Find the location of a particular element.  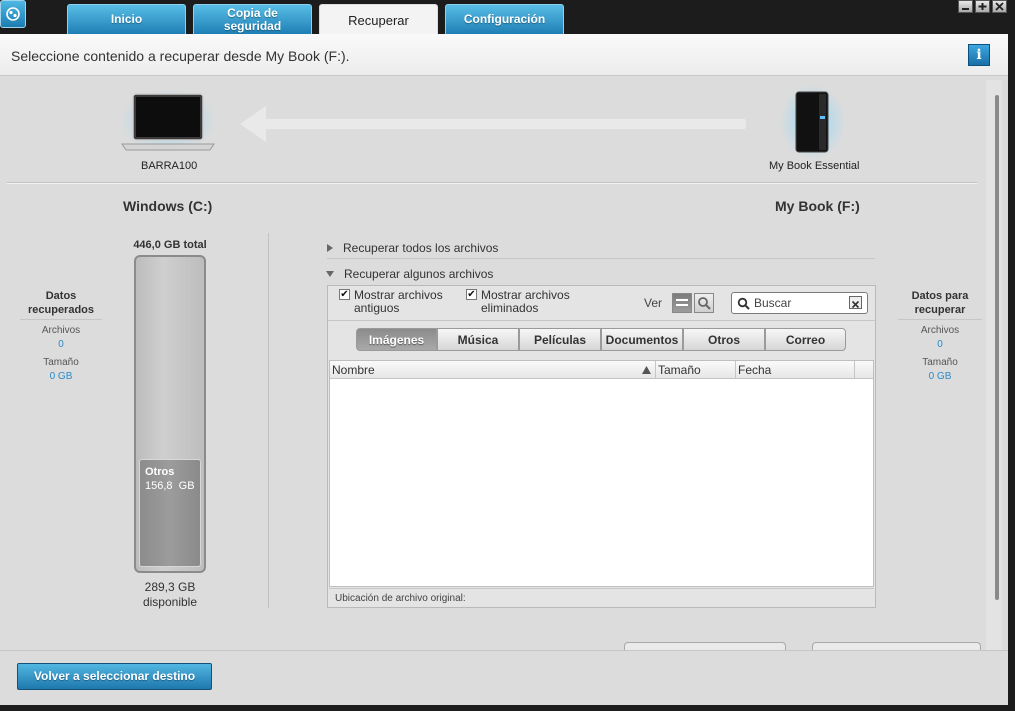

tab-recuperar: Recuperar is located at coordinates (378, 19).